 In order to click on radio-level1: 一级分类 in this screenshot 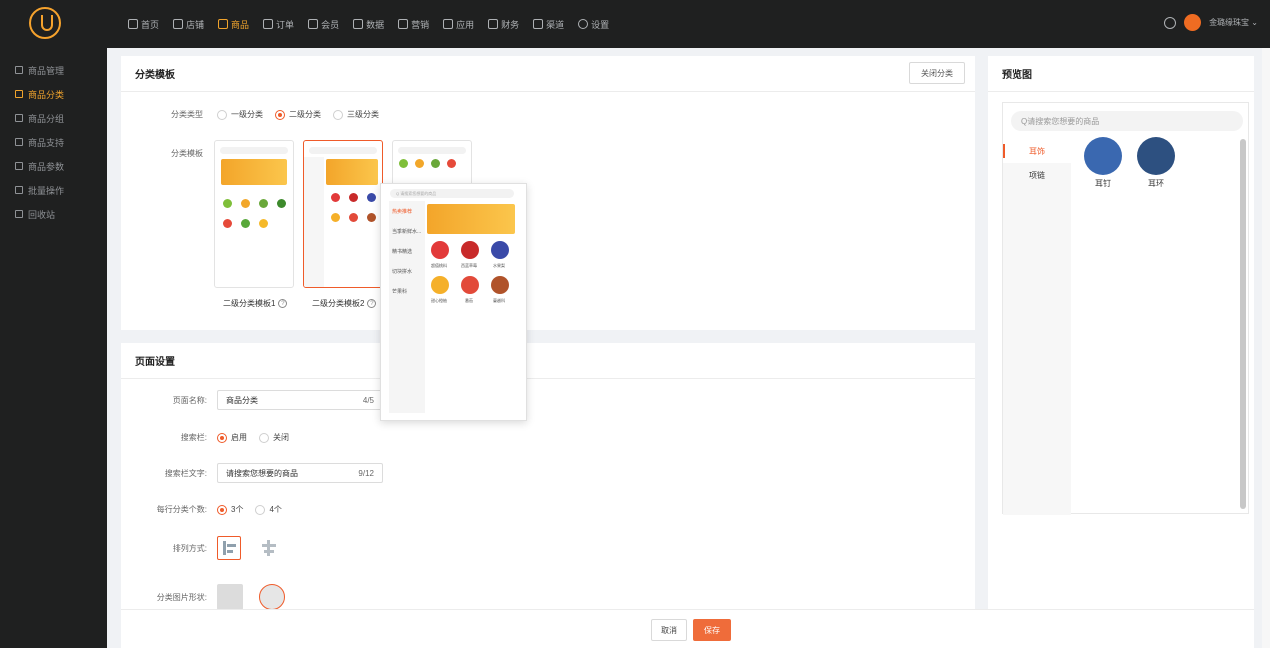, I will do `click(240, 114)`.